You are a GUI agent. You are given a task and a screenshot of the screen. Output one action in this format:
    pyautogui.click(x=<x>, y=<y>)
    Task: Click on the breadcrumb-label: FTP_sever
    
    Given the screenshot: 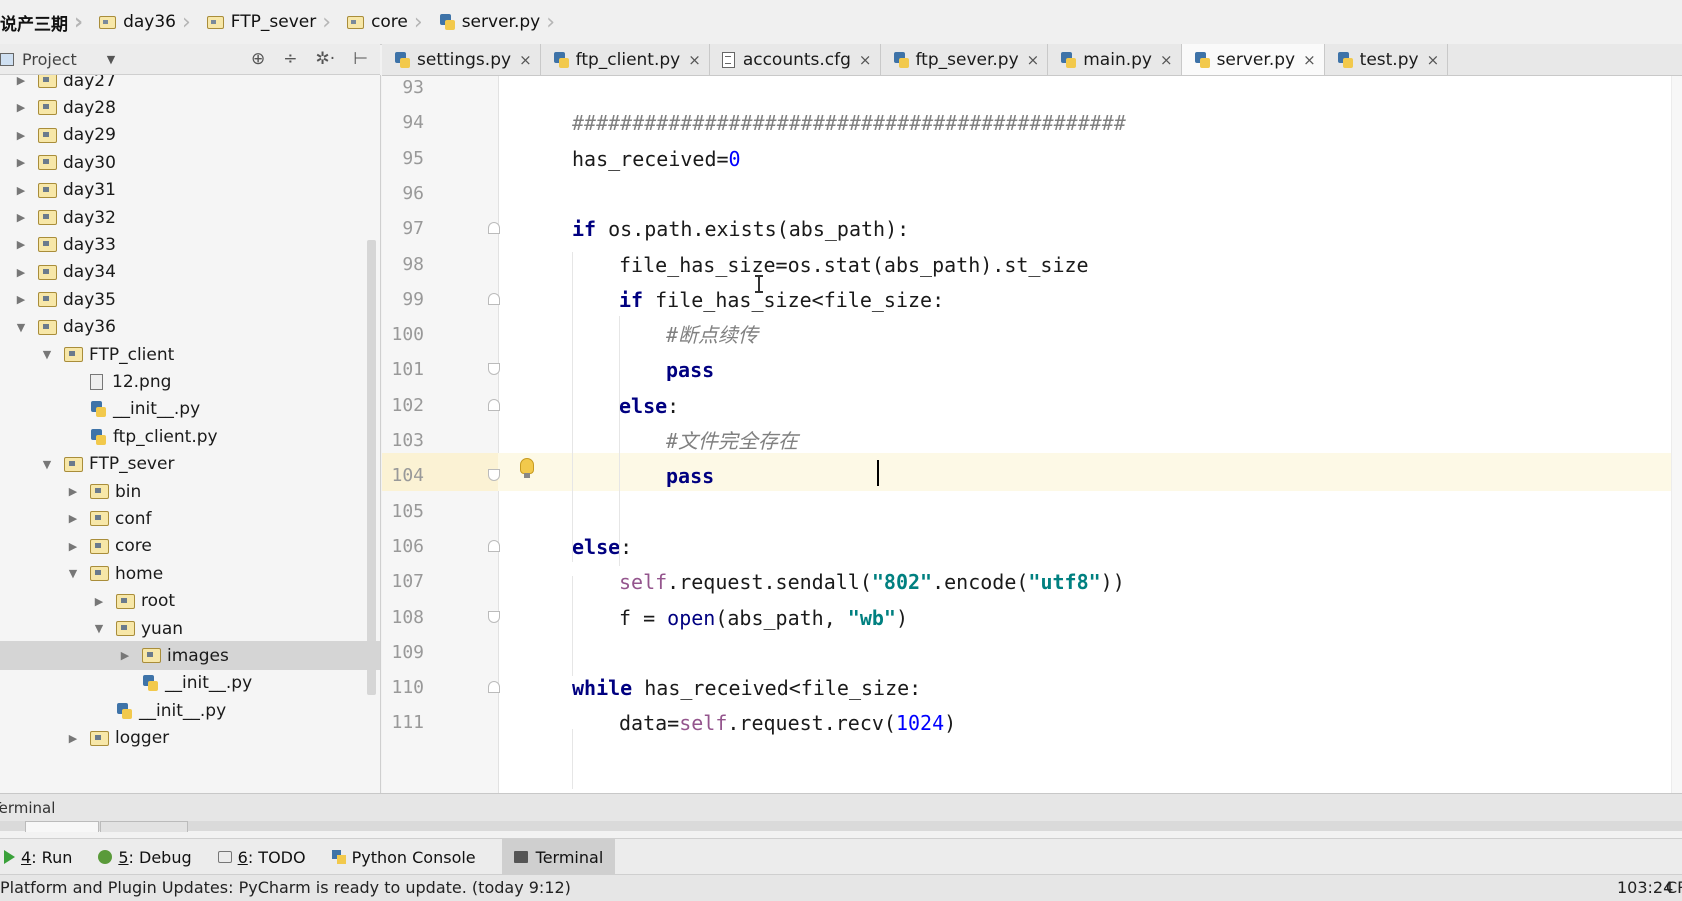 What is the action you would take?
    pyautogui.click(x=273, y=22)
    